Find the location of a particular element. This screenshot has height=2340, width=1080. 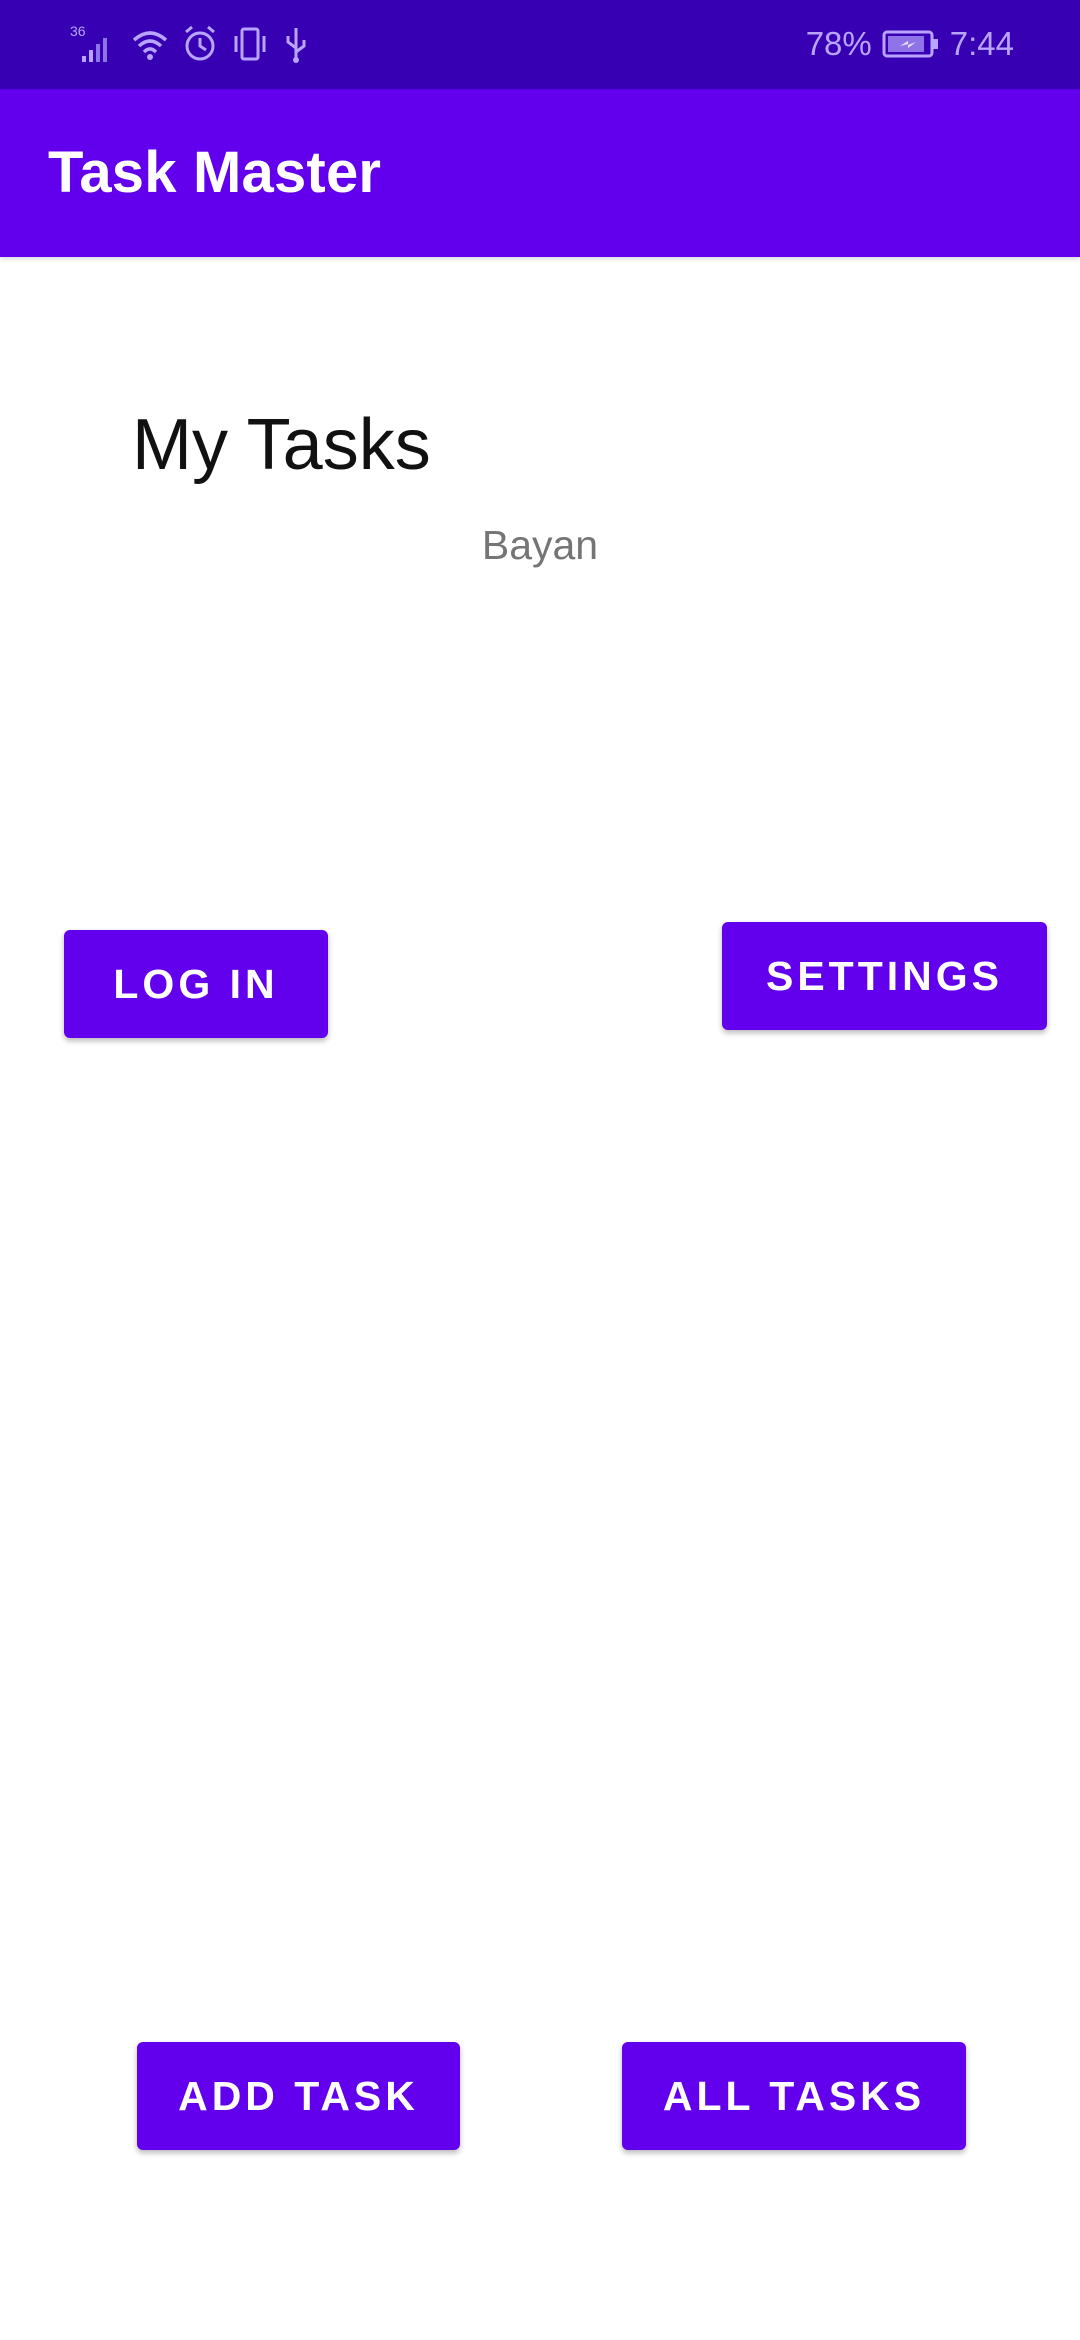

signal-icon: 36 is located at coordinates (93, 44).